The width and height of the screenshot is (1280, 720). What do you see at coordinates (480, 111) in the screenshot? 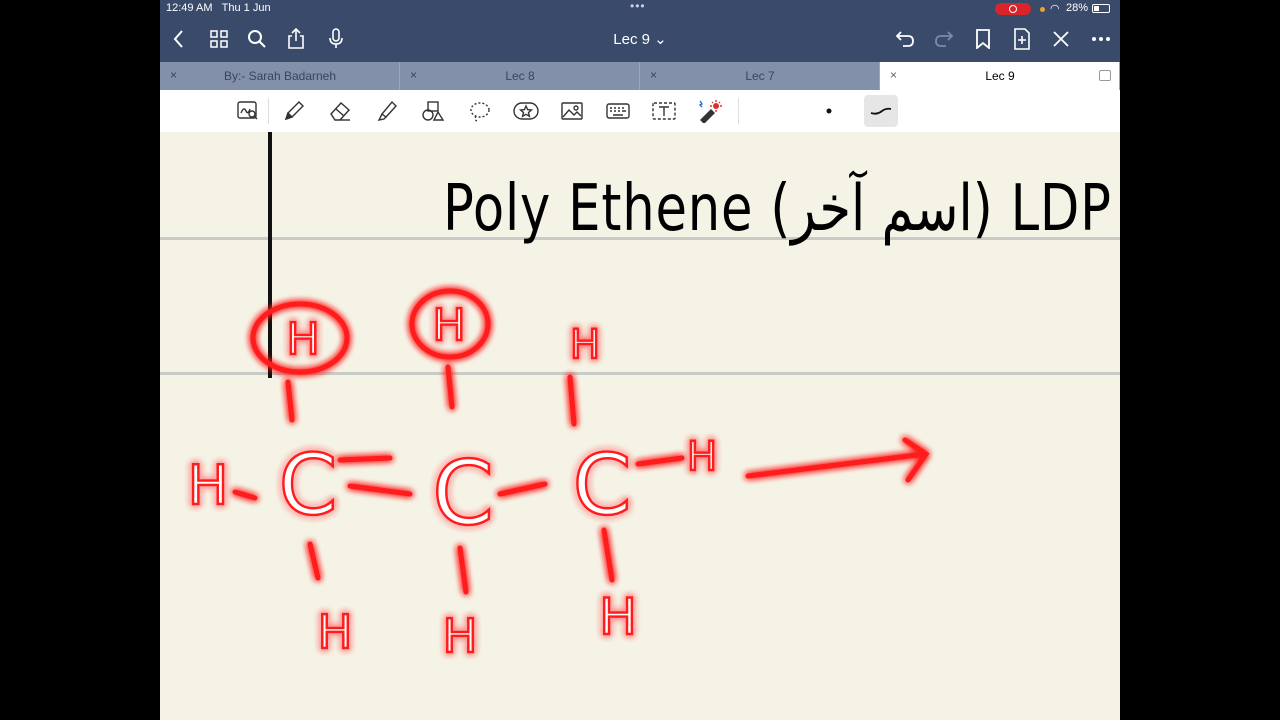
I see `lasso-icon` at bounding box center [480, 111].